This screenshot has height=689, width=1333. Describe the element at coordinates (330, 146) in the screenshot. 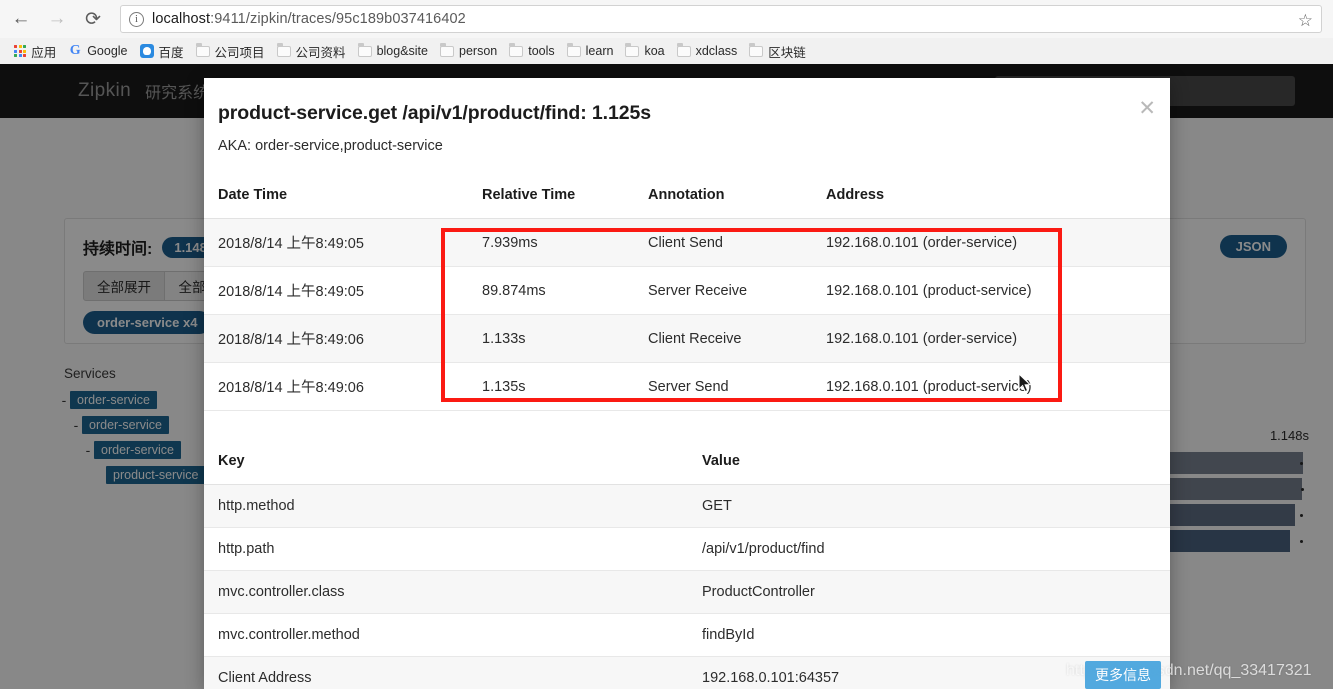

I see `modal-aka-subtitle: AKA: order-service,product-service` at that location.